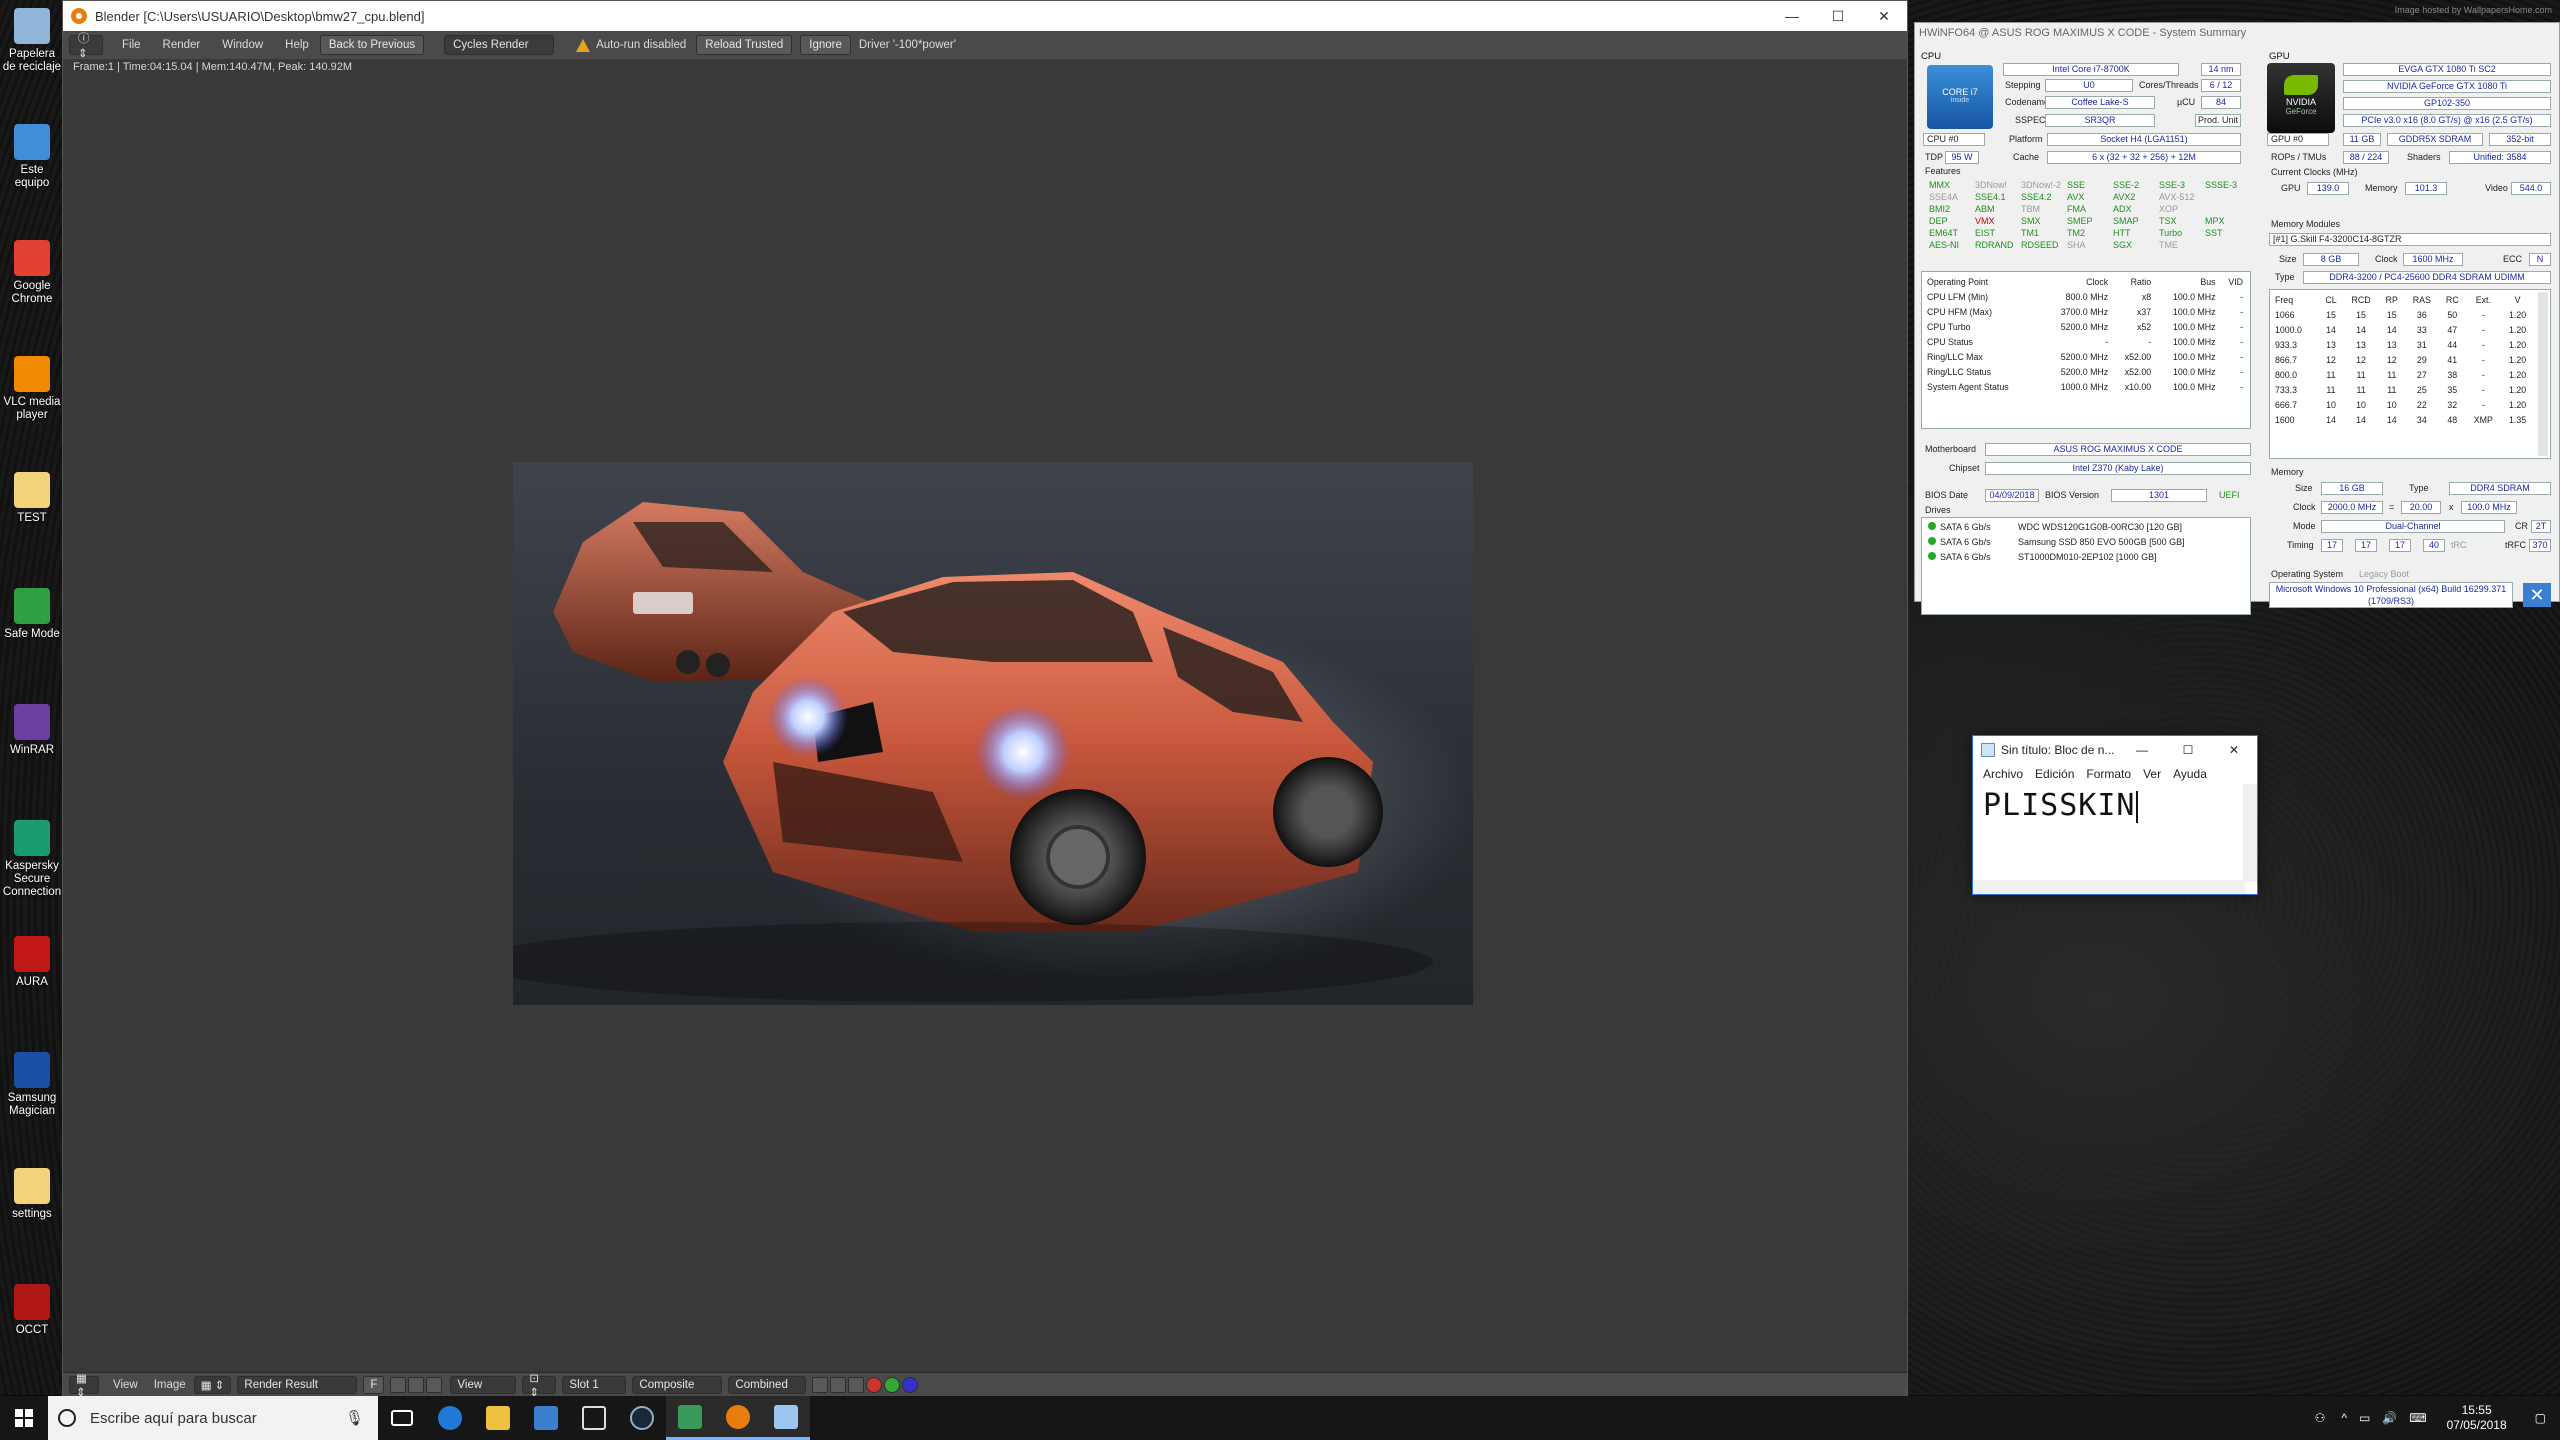 The height and width of the screenshot is (1440, 2560). I want to click on pass-select: Combined, so click(767, 1384).